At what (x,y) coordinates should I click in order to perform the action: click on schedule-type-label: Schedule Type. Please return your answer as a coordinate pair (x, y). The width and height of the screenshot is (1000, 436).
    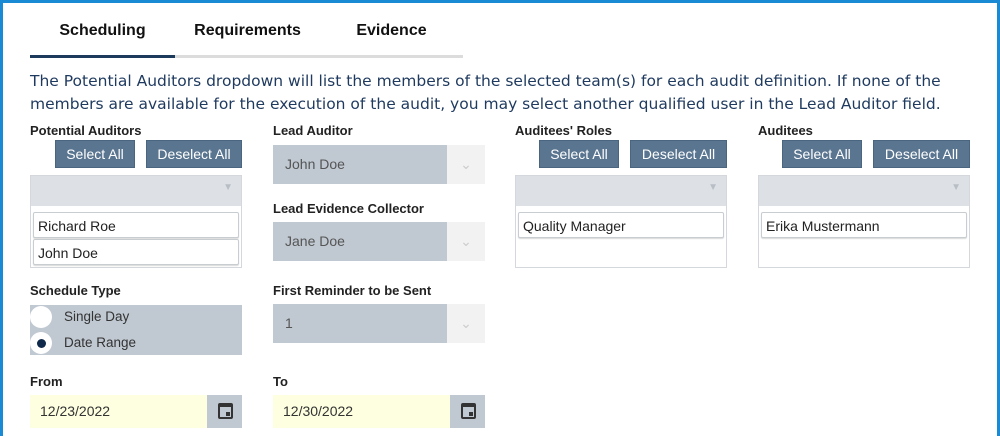
    Looking at the image, I should click on (75, 290).